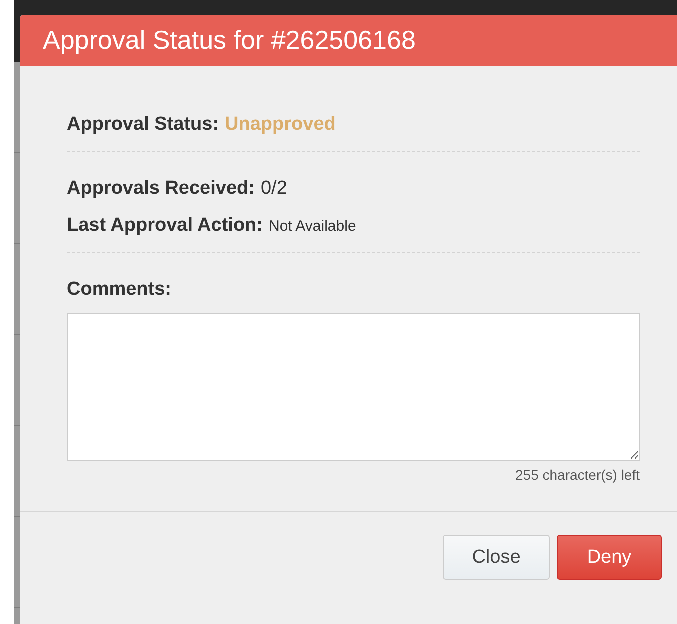 Image resolution: width=677 pixels, height=624 pixels. Describe the element at coordinates (578, 475) in the screenshot. I see `character-counter: 255 character(s) left` at that location.